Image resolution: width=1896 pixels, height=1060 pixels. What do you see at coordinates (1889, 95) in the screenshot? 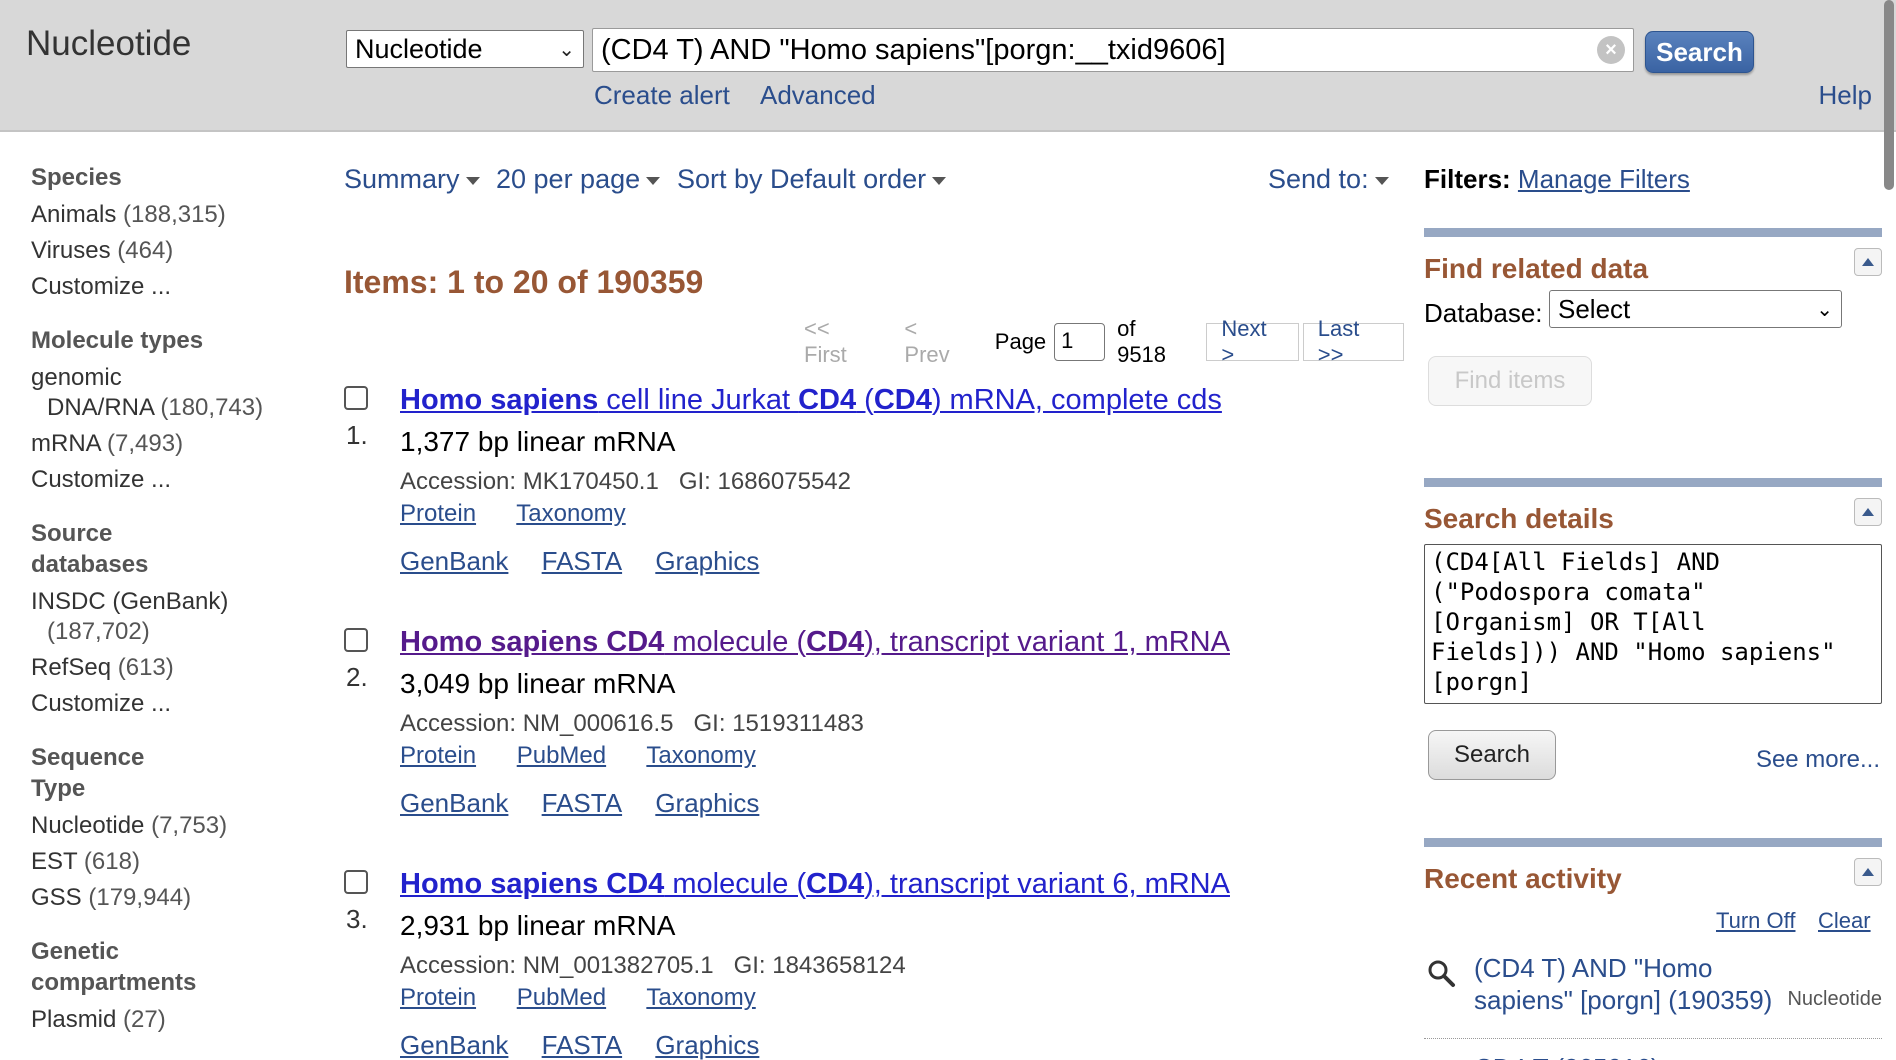
I see `scrollbar-thumb` at bounding box center [1889, 95].